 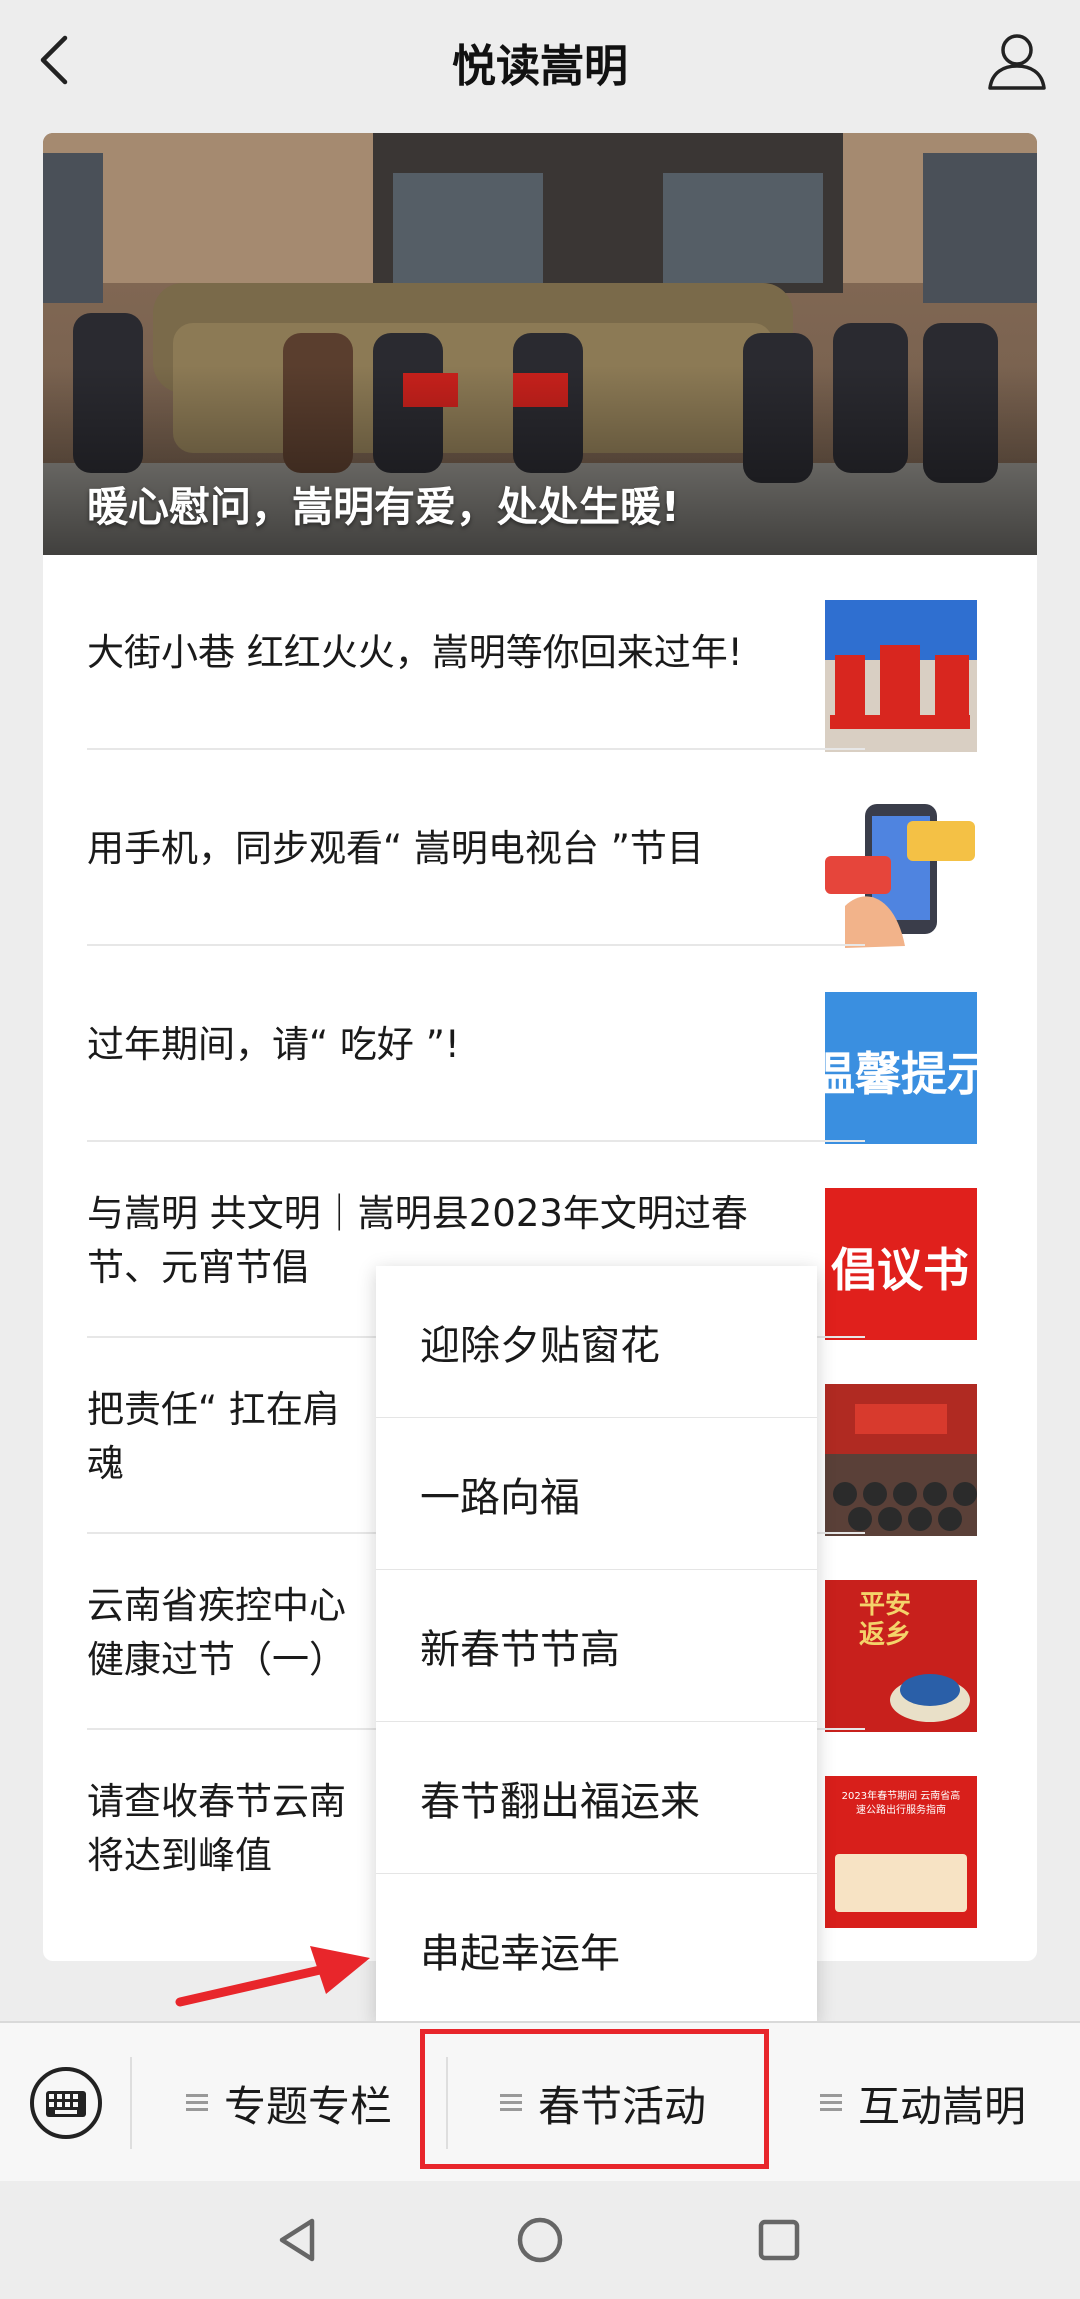 What do you see at coordinates (596, 1342) in the screenshot?
I see `submenu-item-window-flowers: 迎除夕贴窗花` at bounding box center [596, 1342].